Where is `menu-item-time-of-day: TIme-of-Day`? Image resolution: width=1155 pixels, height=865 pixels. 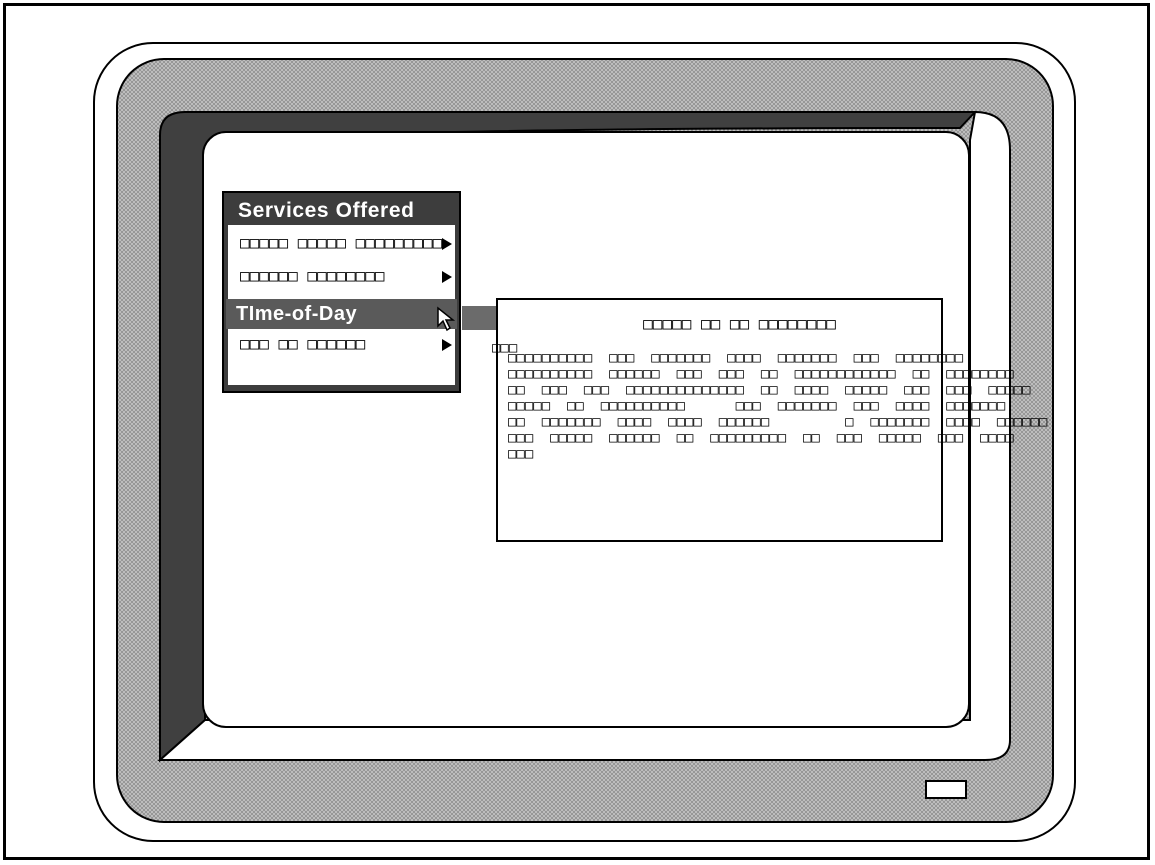 menu-item-time-of-day: TIme-of-Day is located at coordinates (341, 314).